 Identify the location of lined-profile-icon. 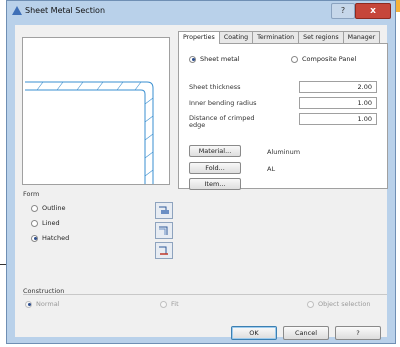
(163, 230).